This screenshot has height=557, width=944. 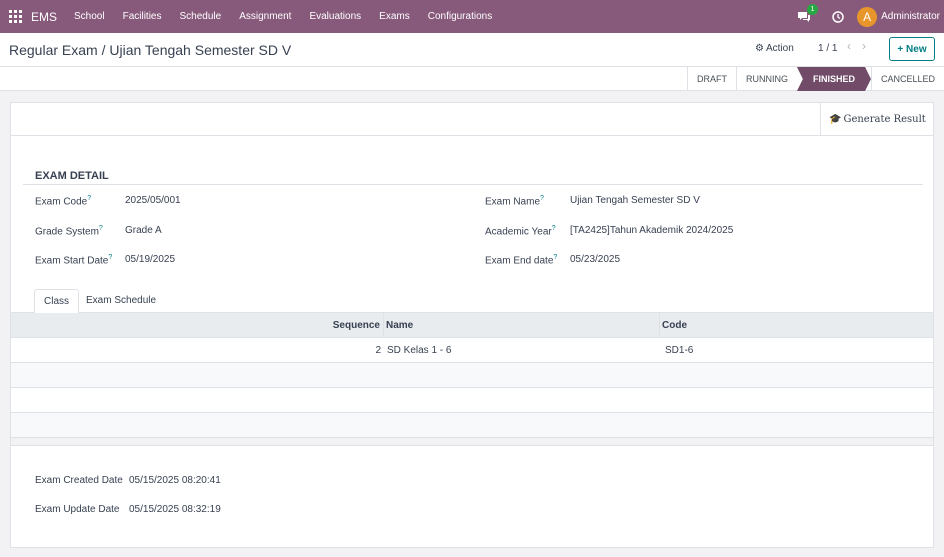 What do you see at coordinates (916, 49) in the screenshot?
I see `new-label: New` at bounding box center [916, 49].